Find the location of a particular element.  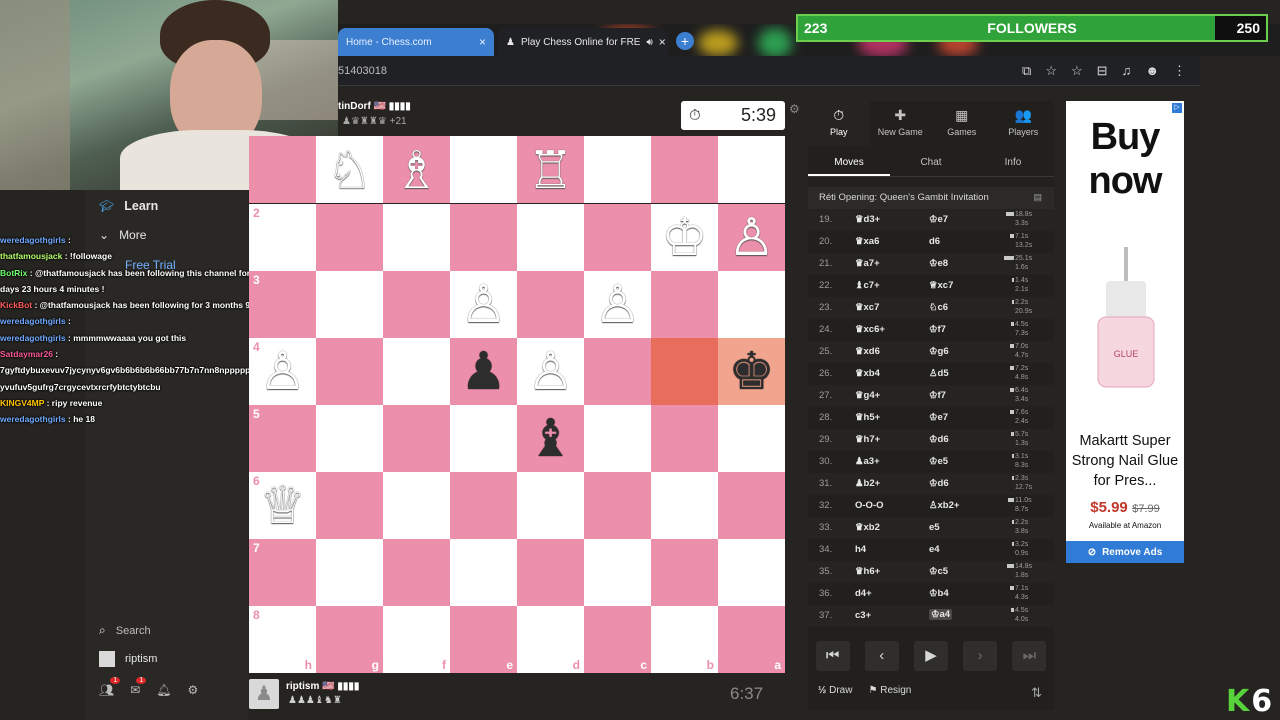

sidebar-profile: riptism is located at coordinates (128, 659).